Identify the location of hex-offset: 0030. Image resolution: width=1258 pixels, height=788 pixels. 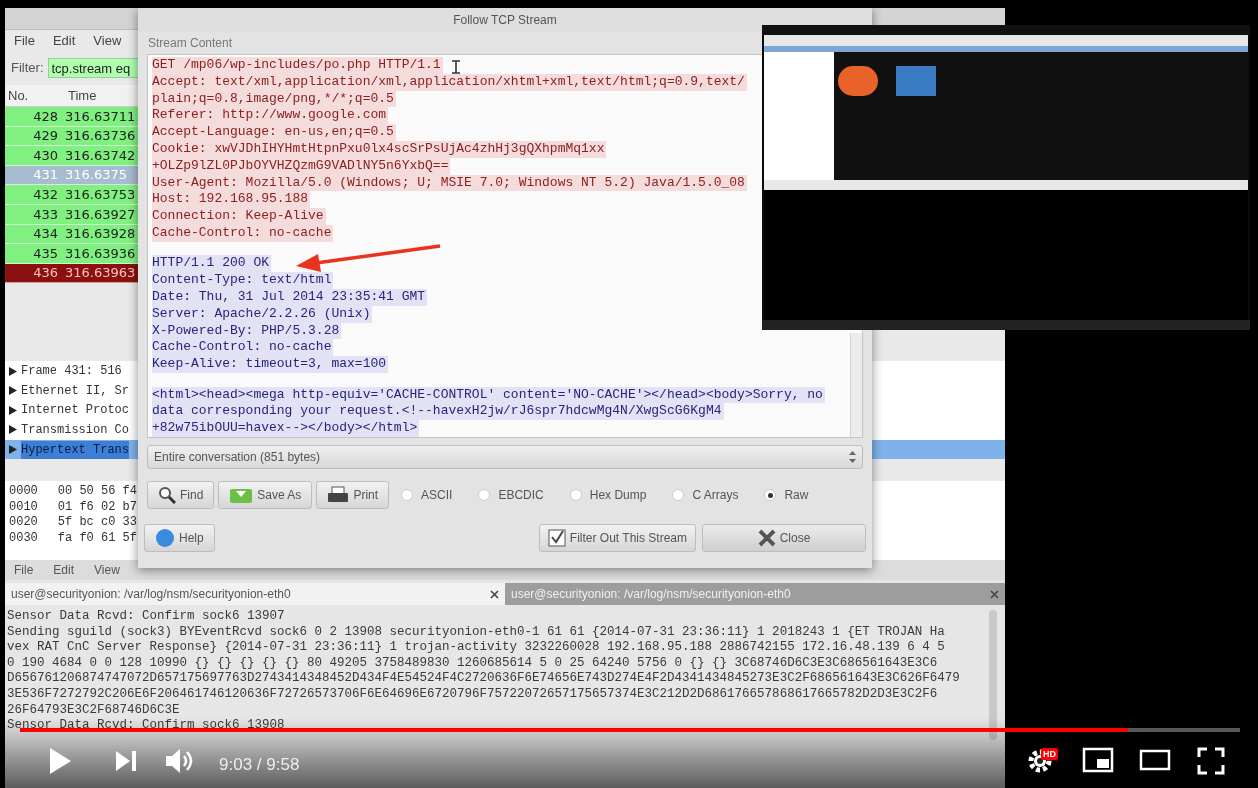
(23, 538).